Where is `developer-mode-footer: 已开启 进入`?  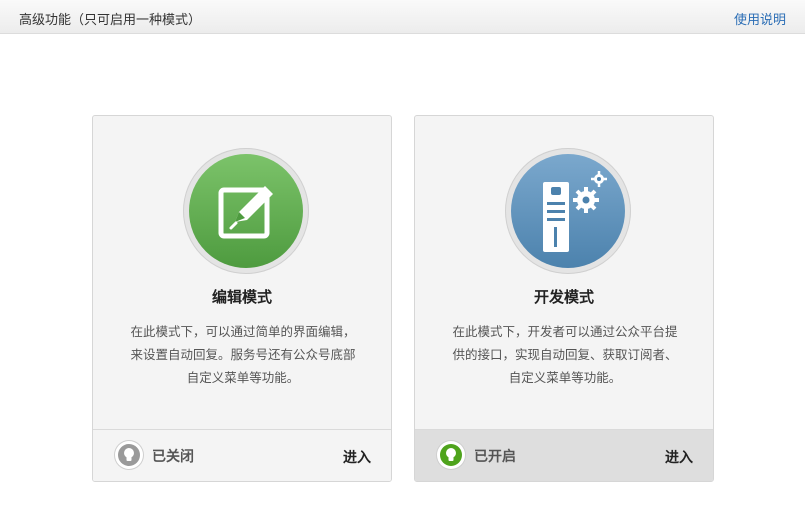
developer-mode-footer: 已开启 进入 is located at coordinates (564, 455).